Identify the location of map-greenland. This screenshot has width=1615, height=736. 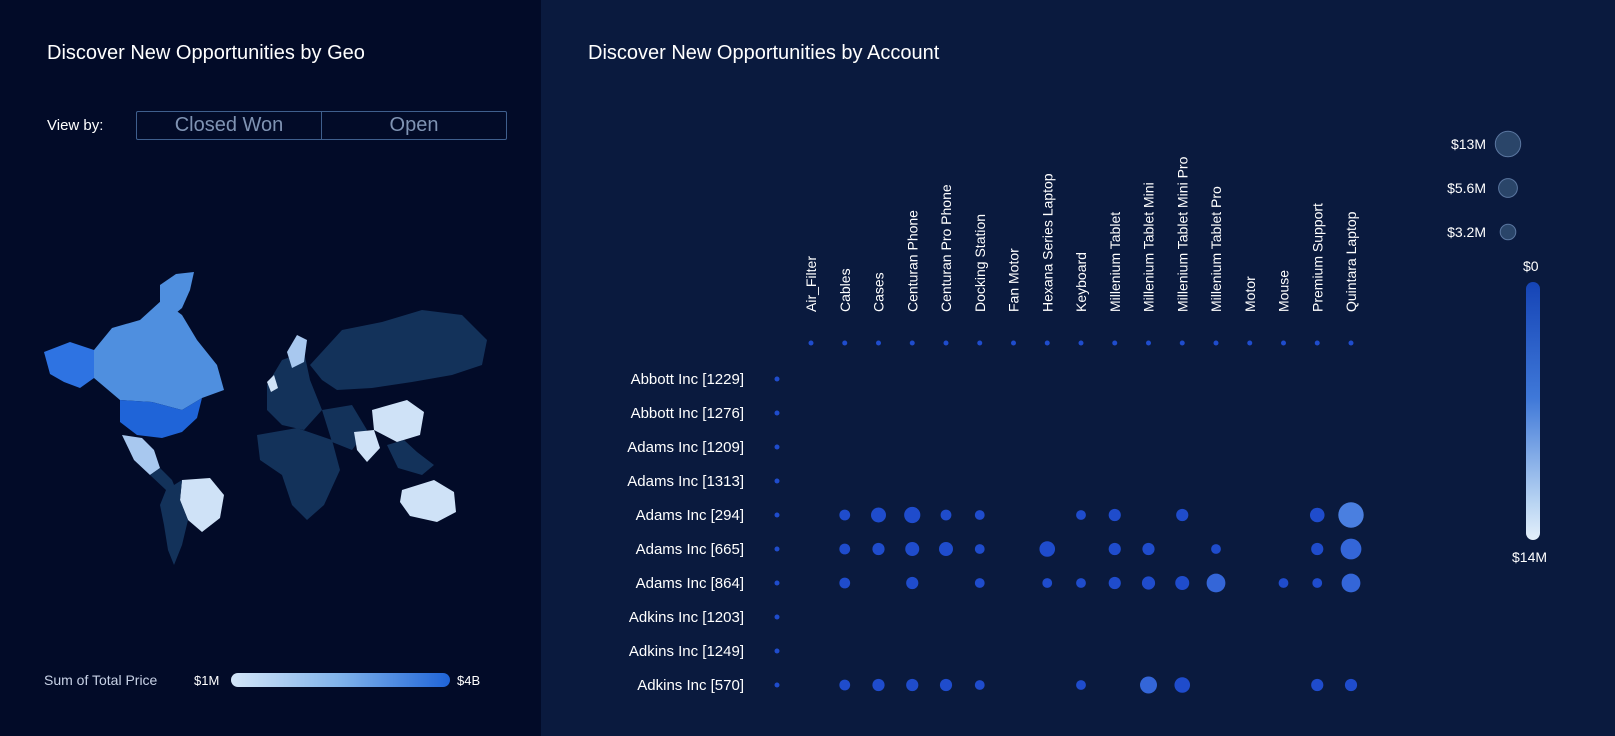
(177, 295).